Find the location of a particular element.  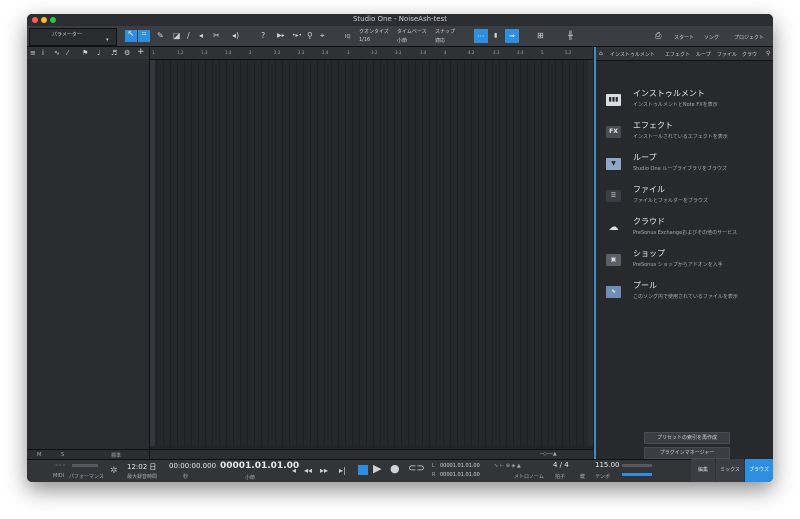

autoscroll-icon: ⌖ is located at coordinates (322, 36).